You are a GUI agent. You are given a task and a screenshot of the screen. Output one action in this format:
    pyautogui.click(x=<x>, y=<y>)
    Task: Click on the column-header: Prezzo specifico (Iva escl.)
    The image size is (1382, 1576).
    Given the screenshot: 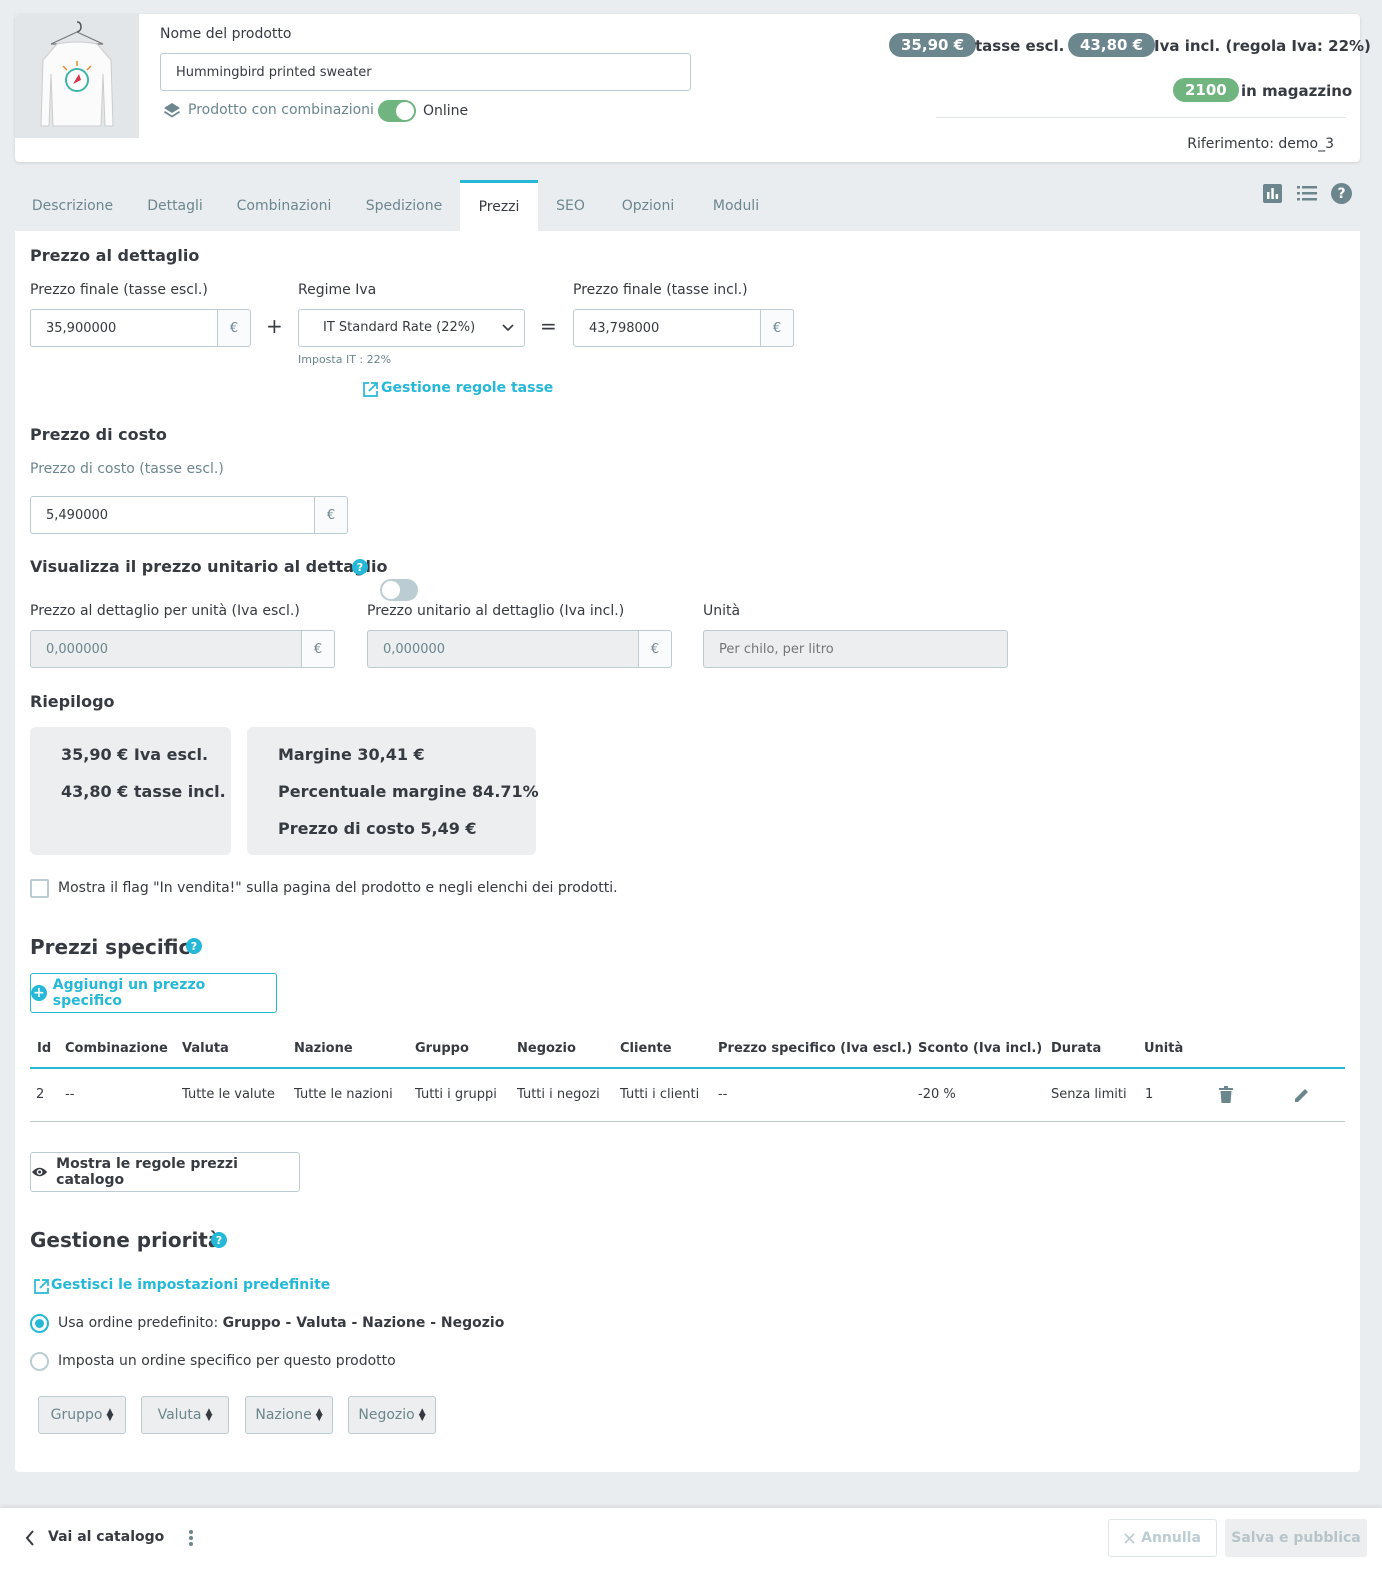 What is the action you would take?
    pyautogui.click(x=815, y=1048)
    